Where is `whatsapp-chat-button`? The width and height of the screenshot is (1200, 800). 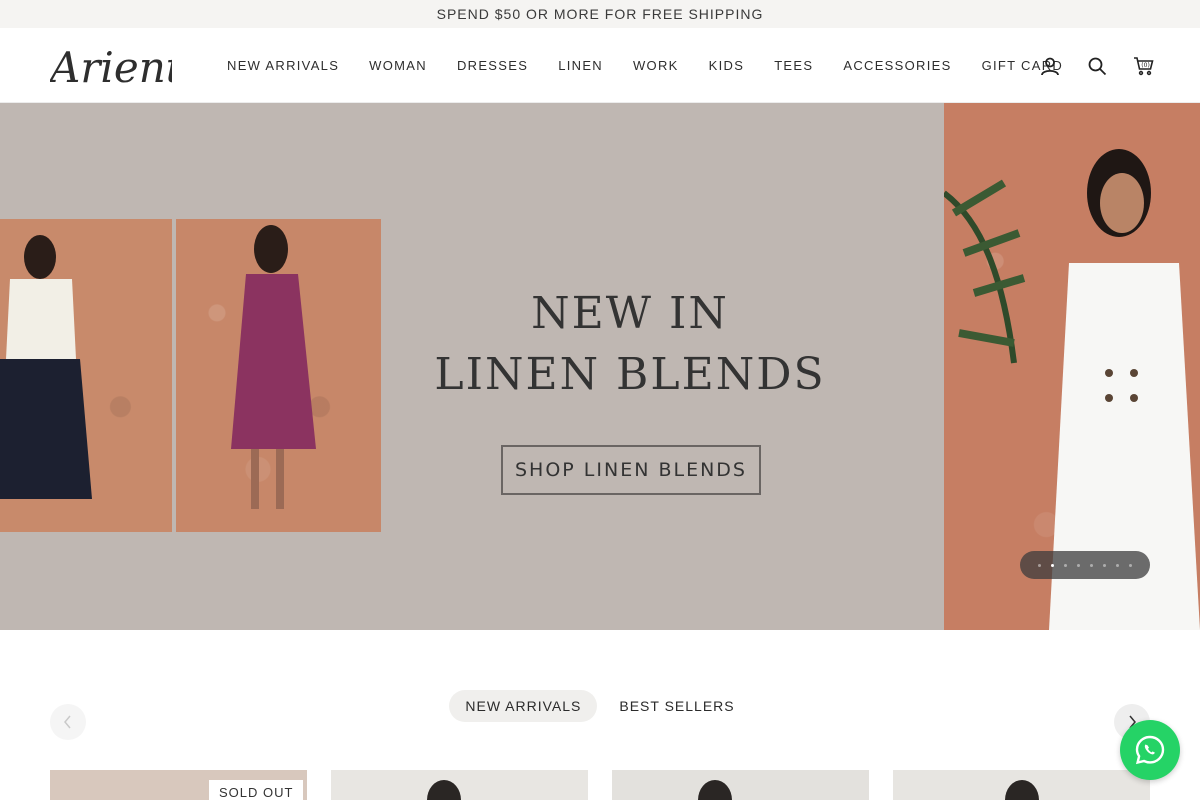 whatsapp-chat-button is located at coordinates (1150, 750).